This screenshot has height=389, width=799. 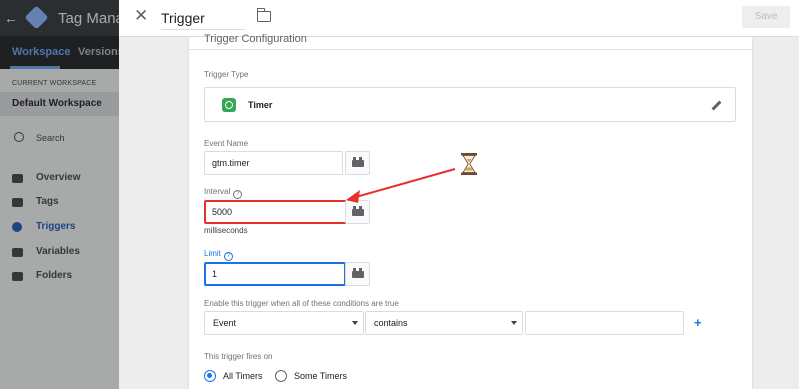 What do you see at coordinates (243, 376) in the screenshot?
I see `radio-label: All Timers` at bounding box center [243, 376].